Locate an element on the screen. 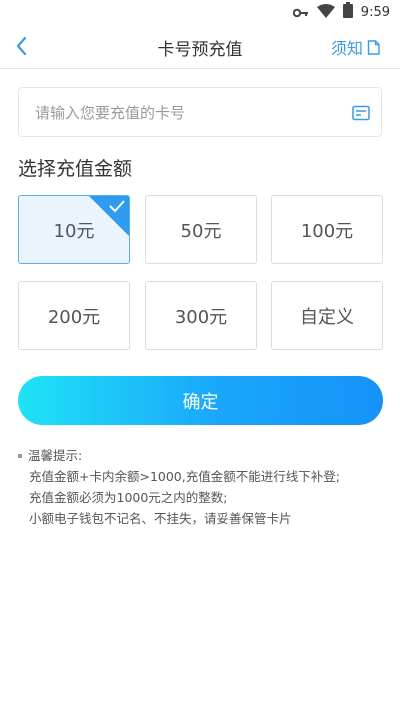 Image resolution: width=400 pixels, height=711 pixels. card-number-input is located at coordinates (185, 113).